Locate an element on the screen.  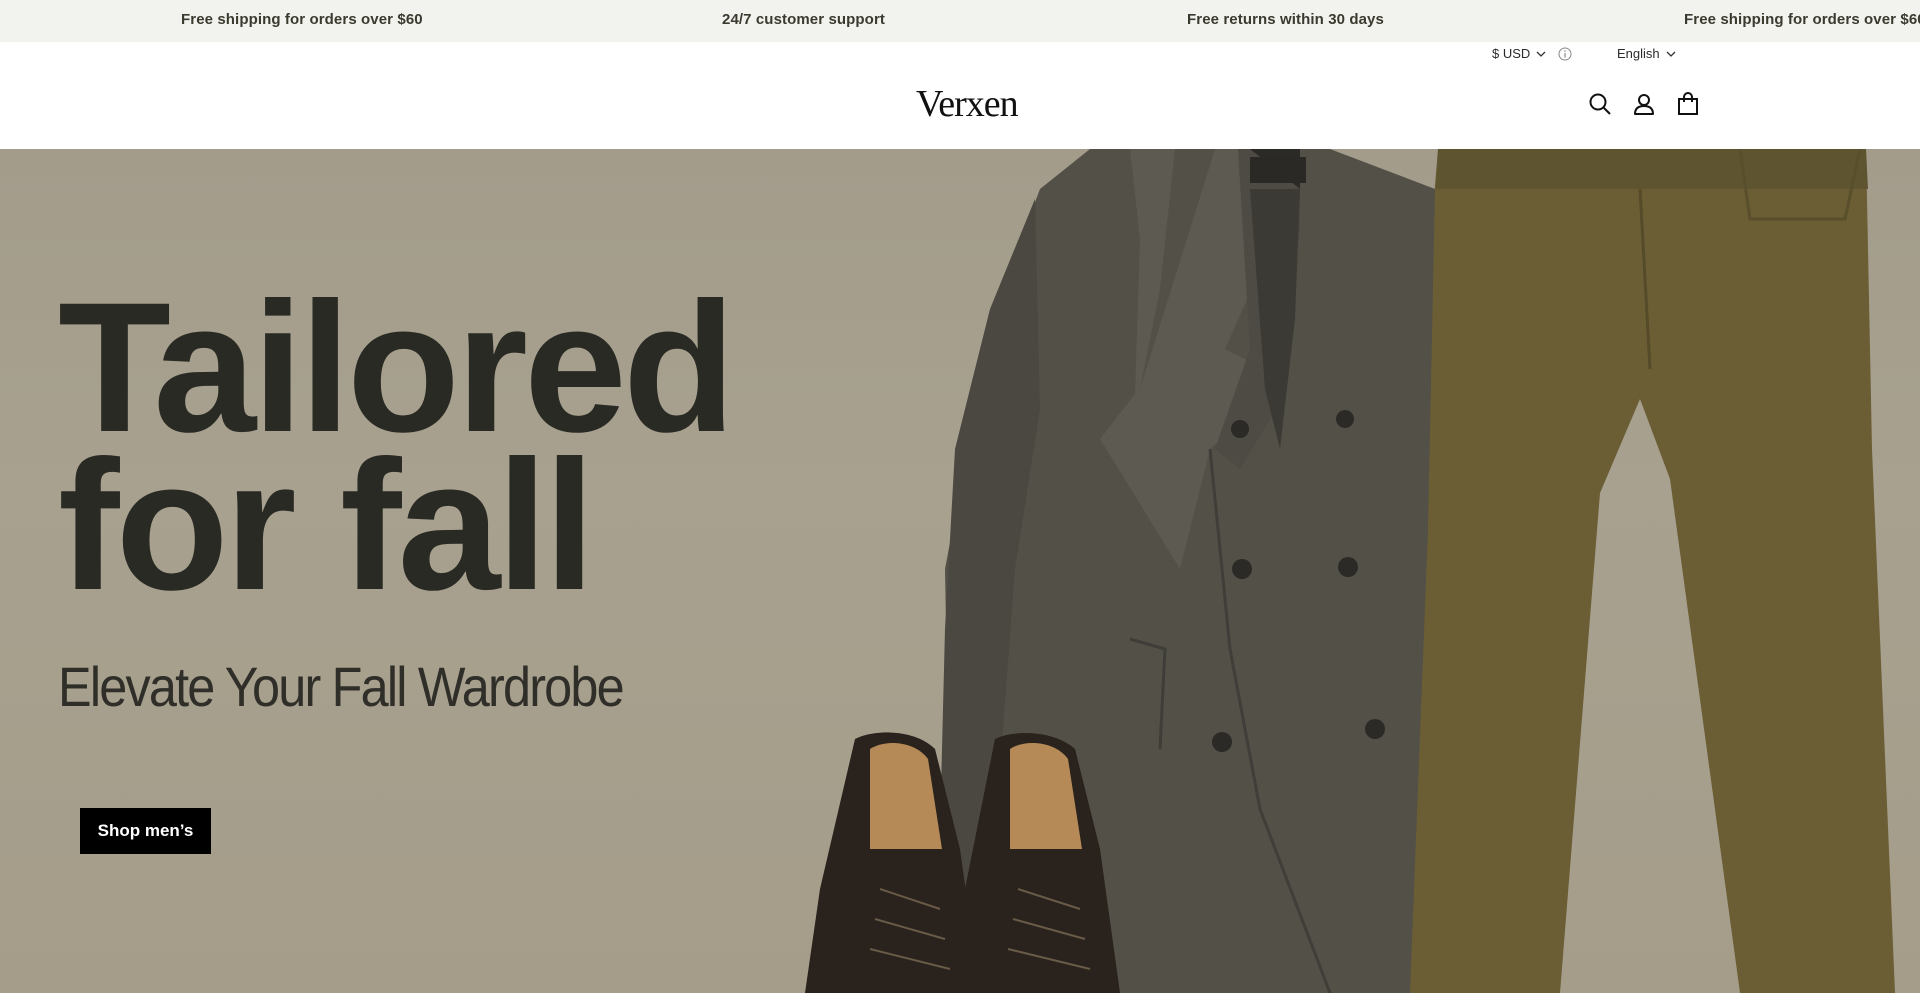
site-header: $ USD English Verxen is located at coordinates (960, 95).